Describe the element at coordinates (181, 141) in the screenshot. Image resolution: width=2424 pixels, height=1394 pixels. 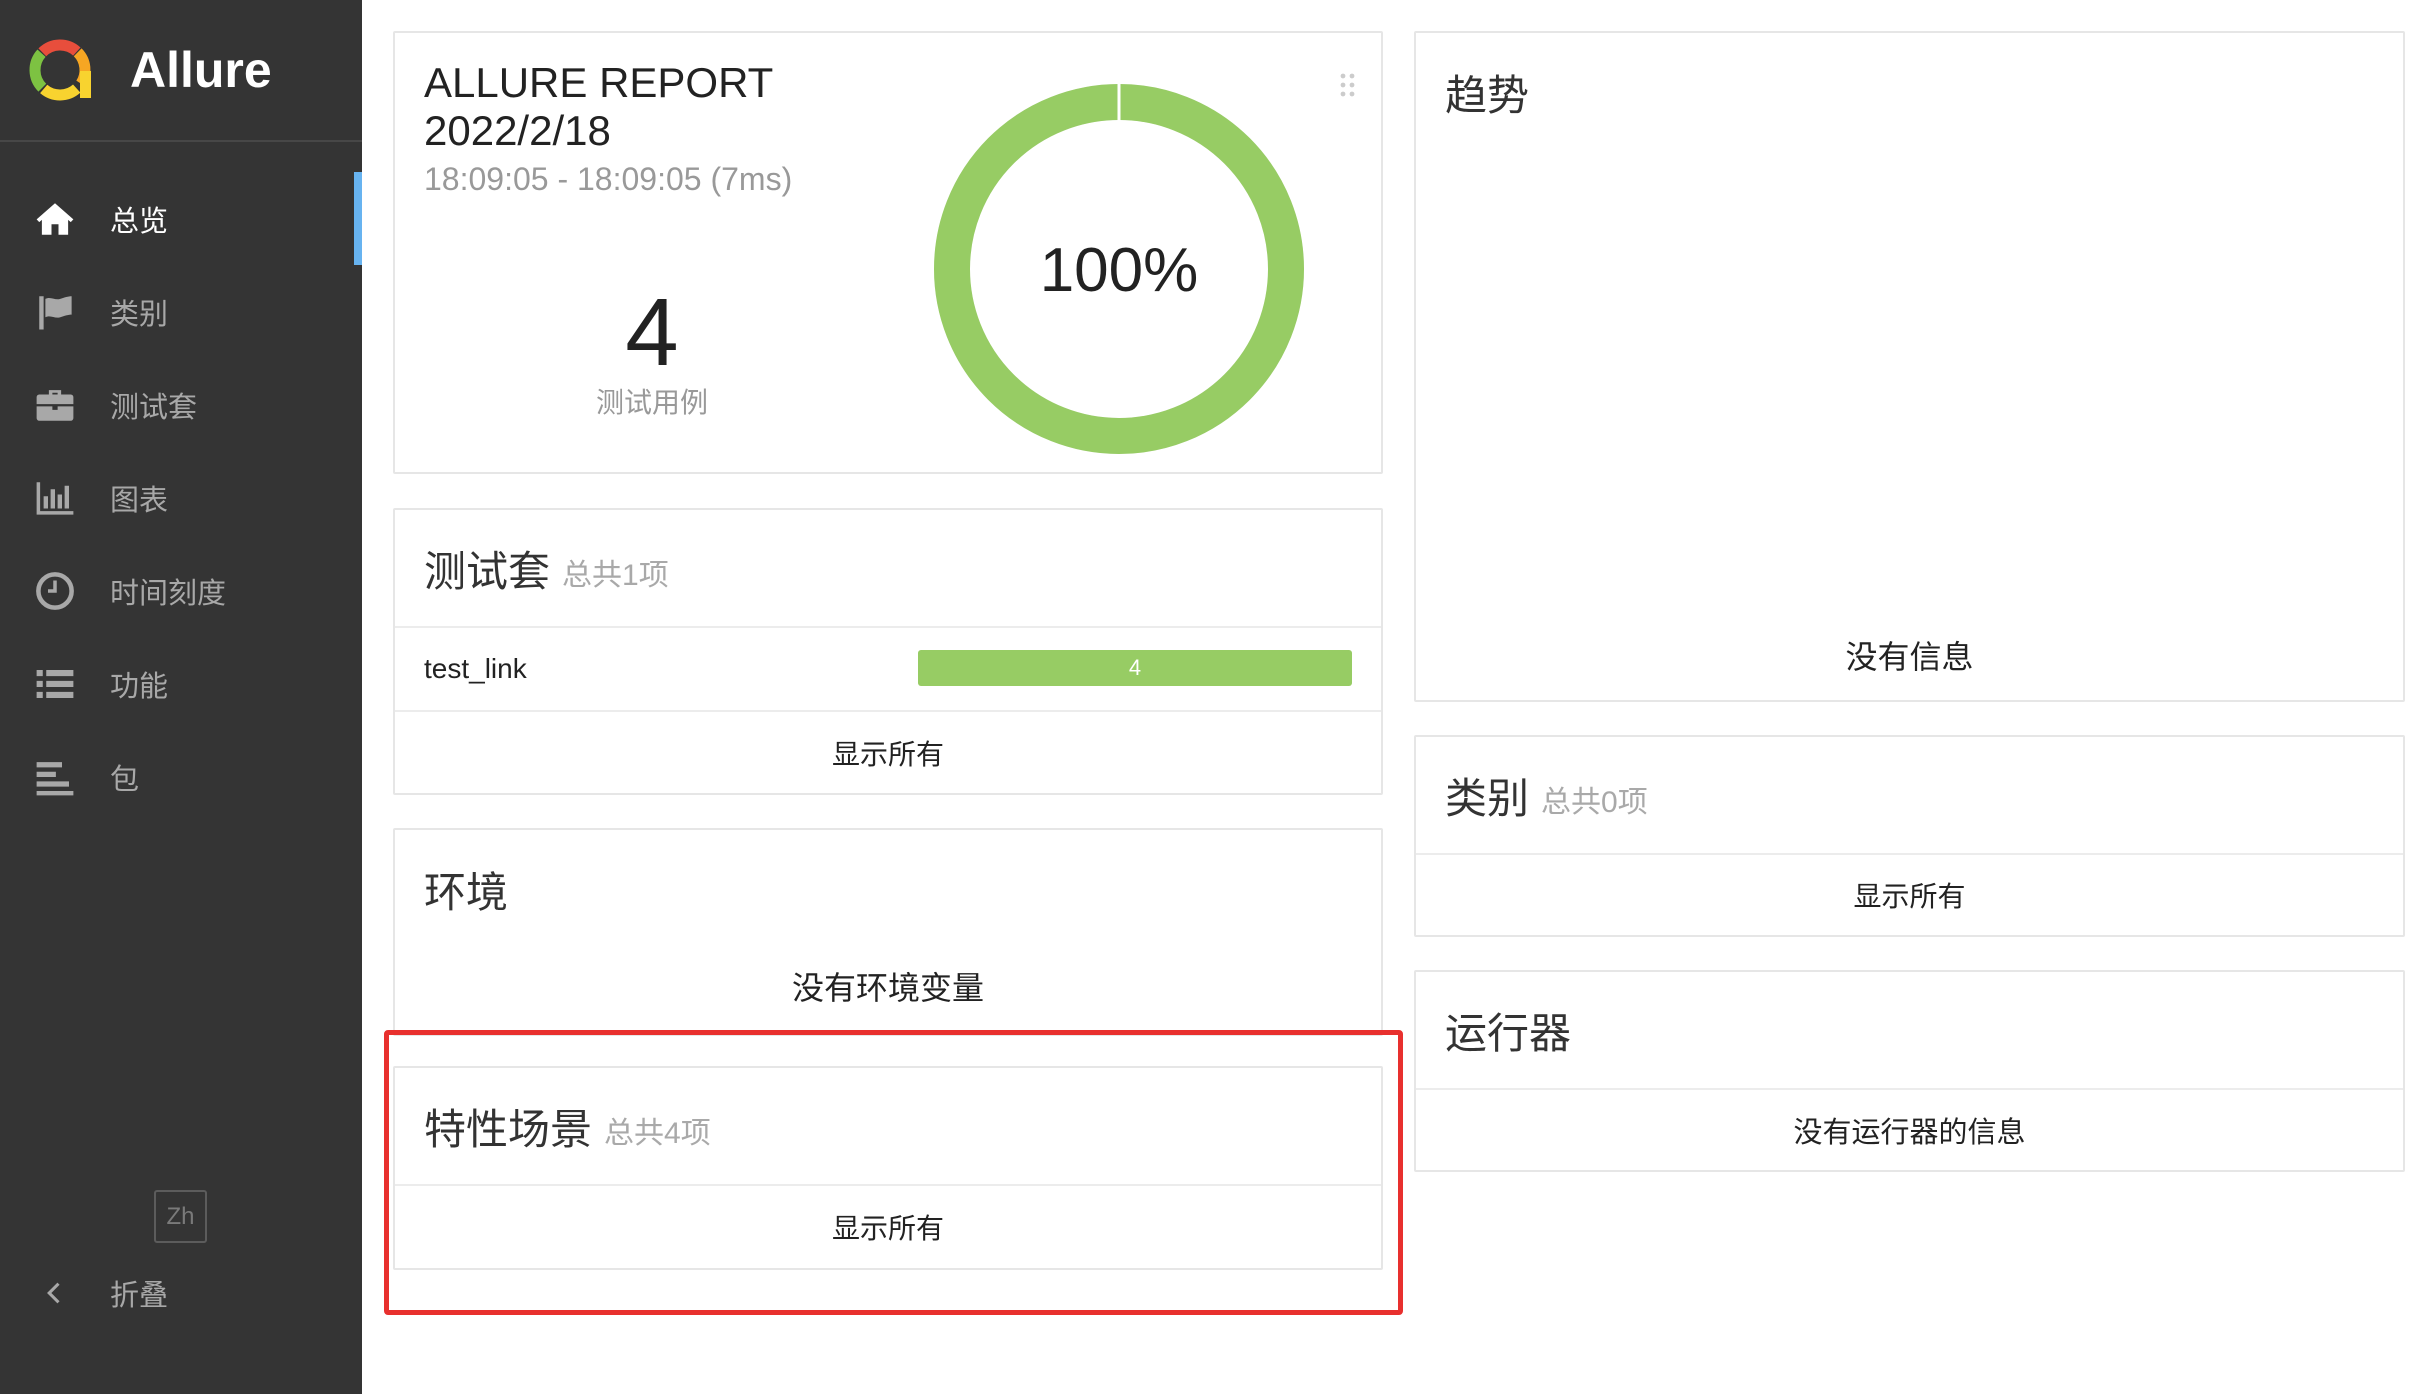
I see `sidebar-divider` at that location.